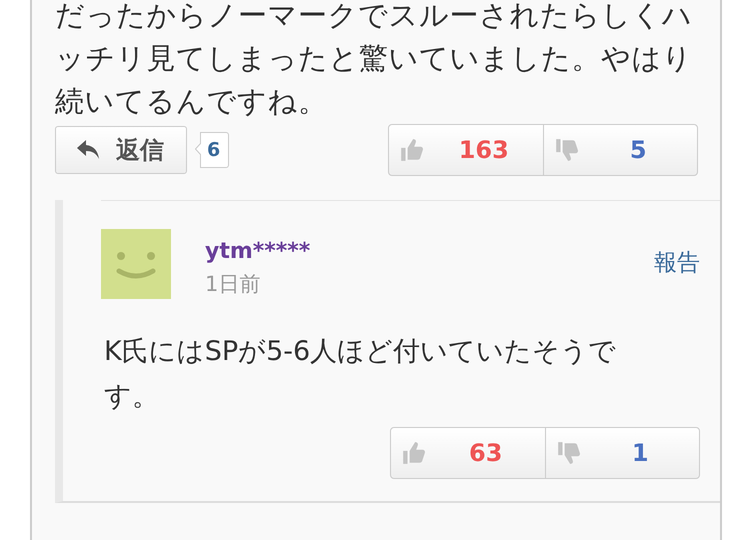 This screenshot has height=540, width=750. I want to click on reply-text: K氏にはSPが5-6人ほど付いていたそうで す。, so click(360, 374).